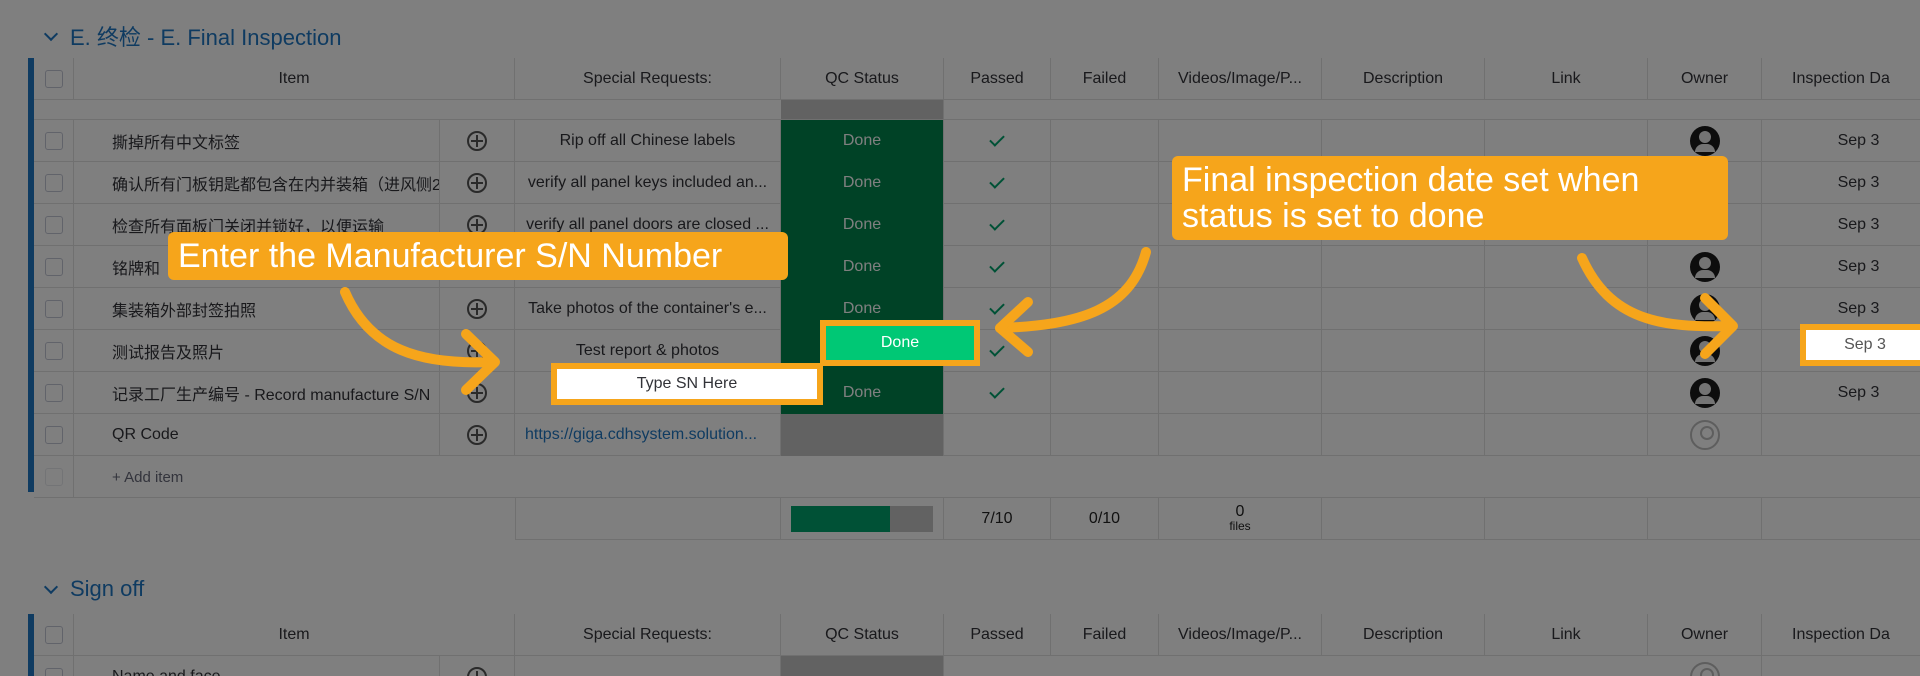  Describe the element at coordinates (94, 589) in the screenshot. I see `group-header-sign-off: Sign off` at that location.